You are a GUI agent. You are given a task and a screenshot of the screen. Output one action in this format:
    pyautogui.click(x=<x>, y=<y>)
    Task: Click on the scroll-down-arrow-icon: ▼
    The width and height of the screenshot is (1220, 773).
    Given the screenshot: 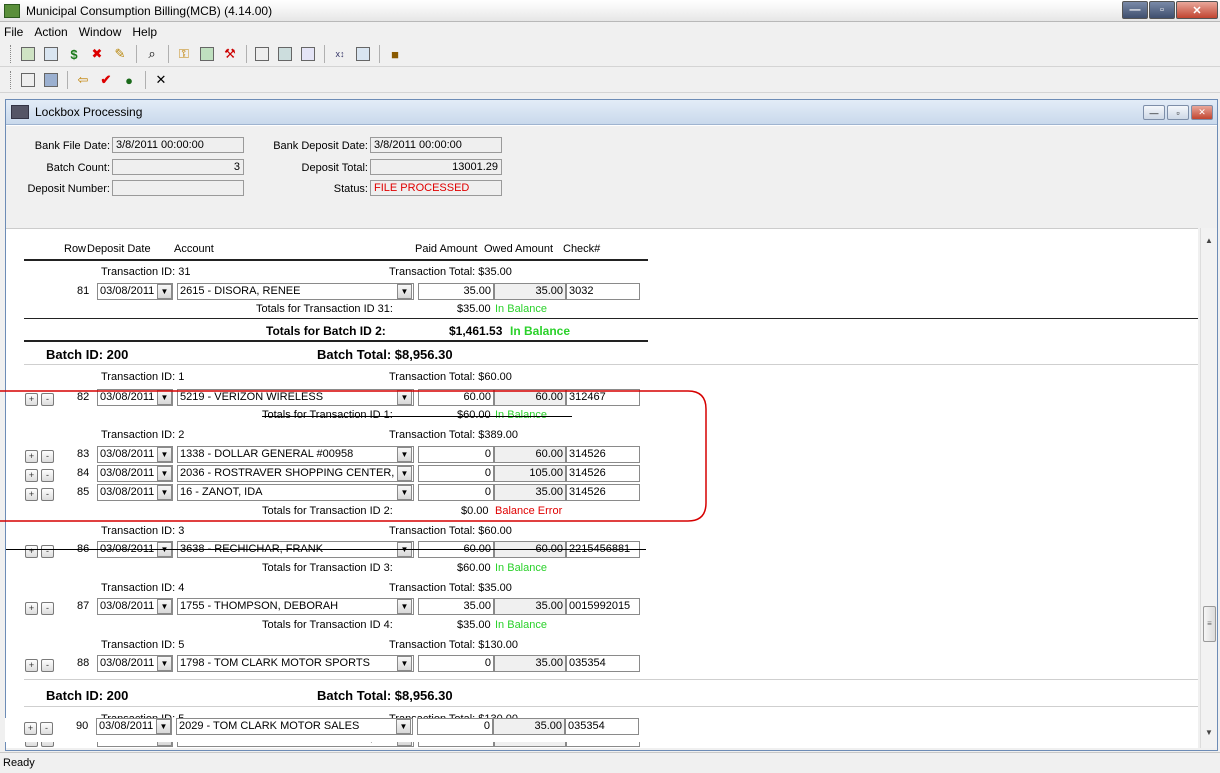 What is the action you would take?
    pyautogui.click(x=1209, y=732)
    